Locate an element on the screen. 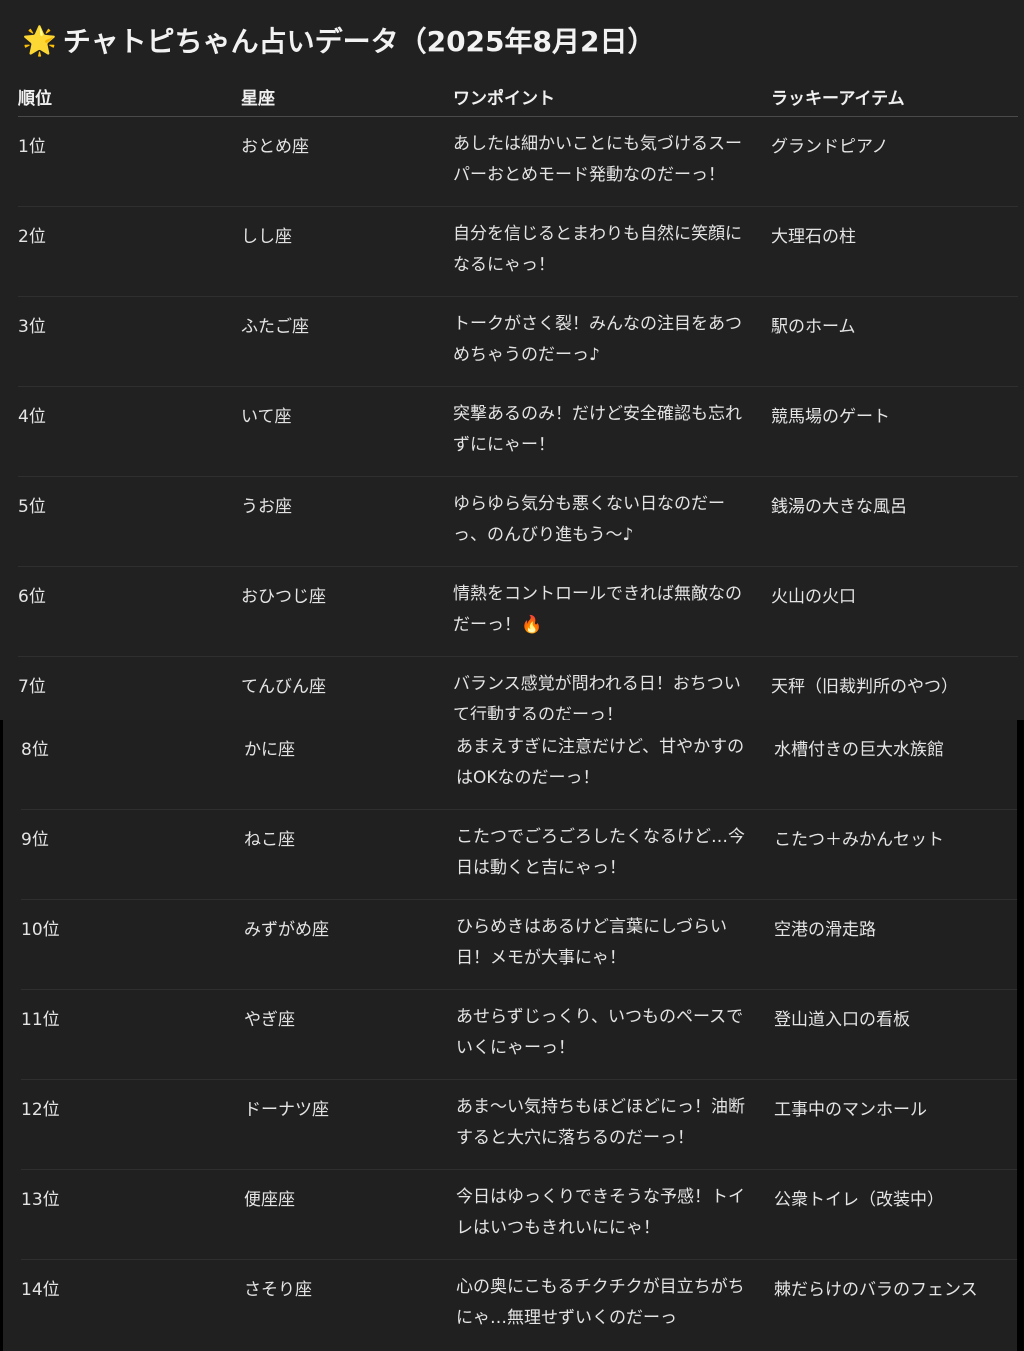 The width and height of the screenshot is (1024, 1351). sparkle-sun-icon: 🌟 is located at coordinates (39, 40).